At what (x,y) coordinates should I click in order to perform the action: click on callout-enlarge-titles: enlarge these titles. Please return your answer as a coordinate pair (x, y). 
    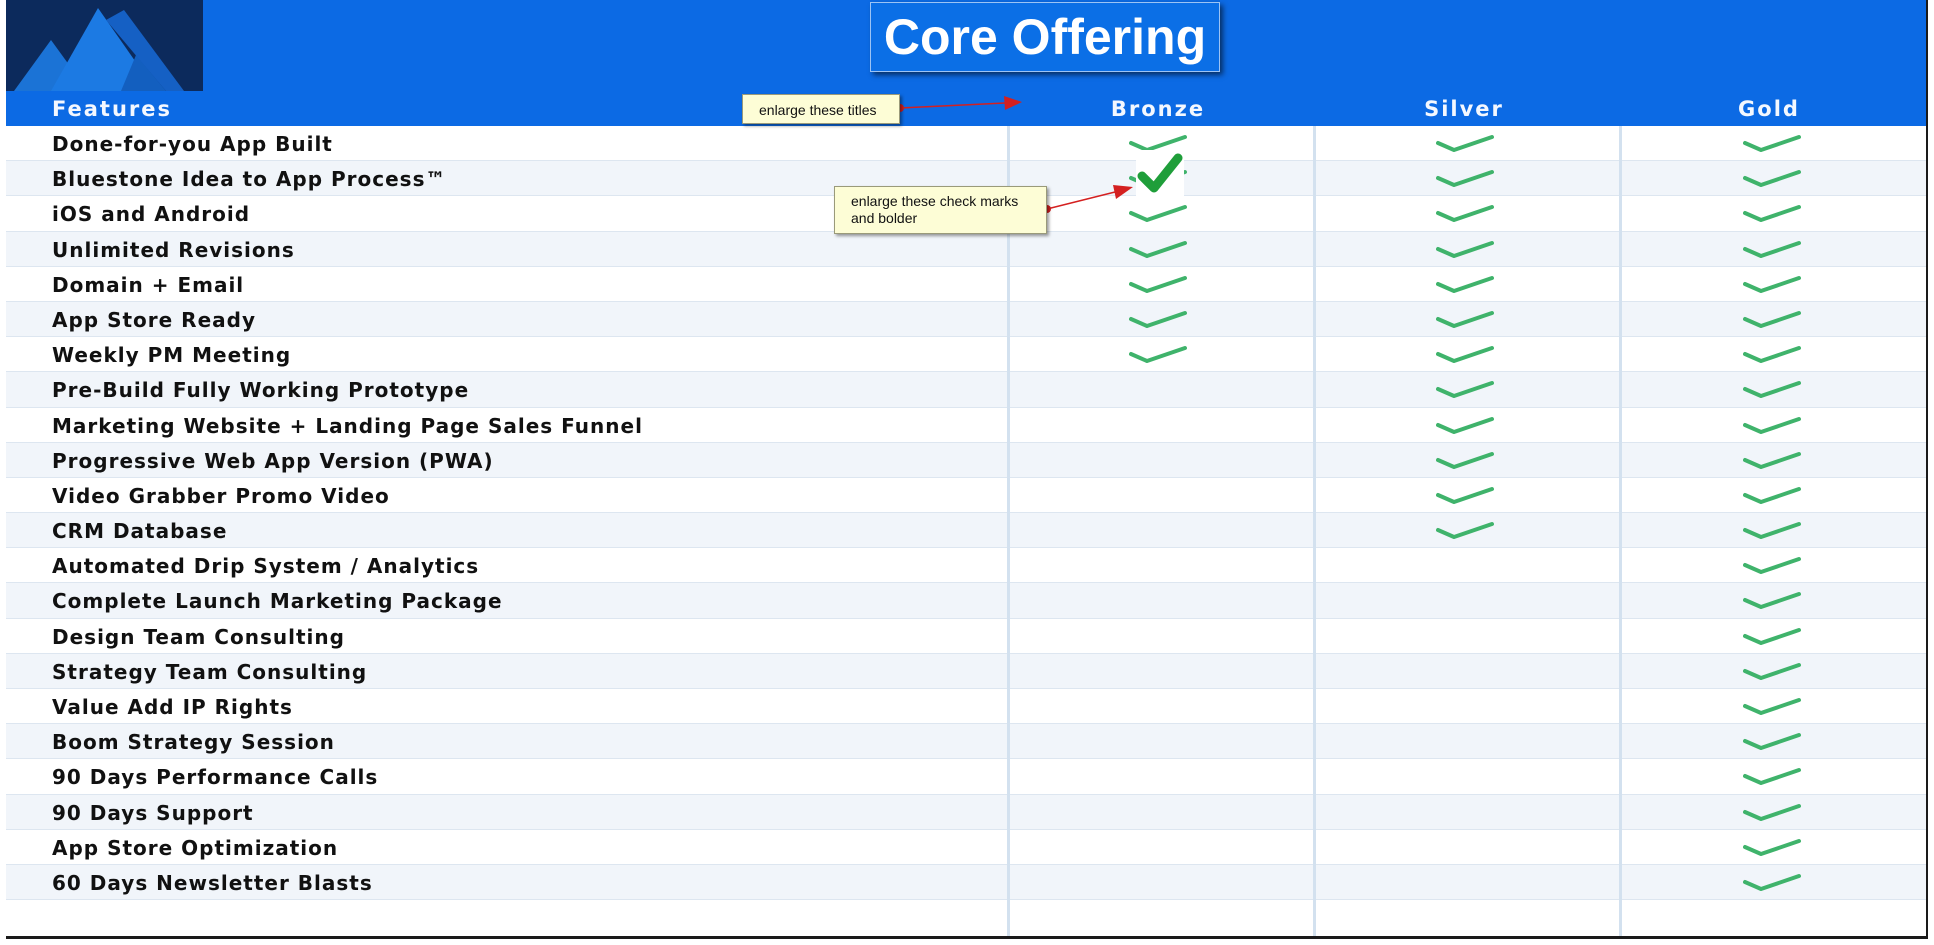
    Looking at the image, I should click on (821, 109).